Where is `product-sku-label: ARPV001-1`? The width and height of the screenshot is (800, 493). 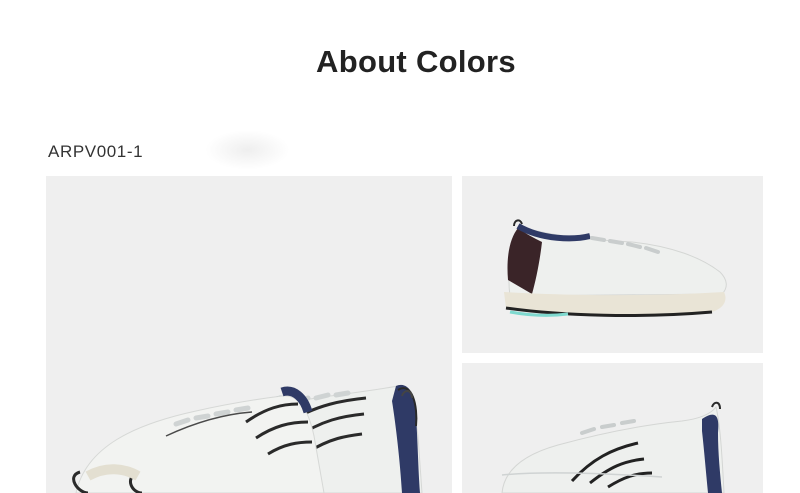
product-sku-label: ARPV001-1 is located at coordinates (96, 151).